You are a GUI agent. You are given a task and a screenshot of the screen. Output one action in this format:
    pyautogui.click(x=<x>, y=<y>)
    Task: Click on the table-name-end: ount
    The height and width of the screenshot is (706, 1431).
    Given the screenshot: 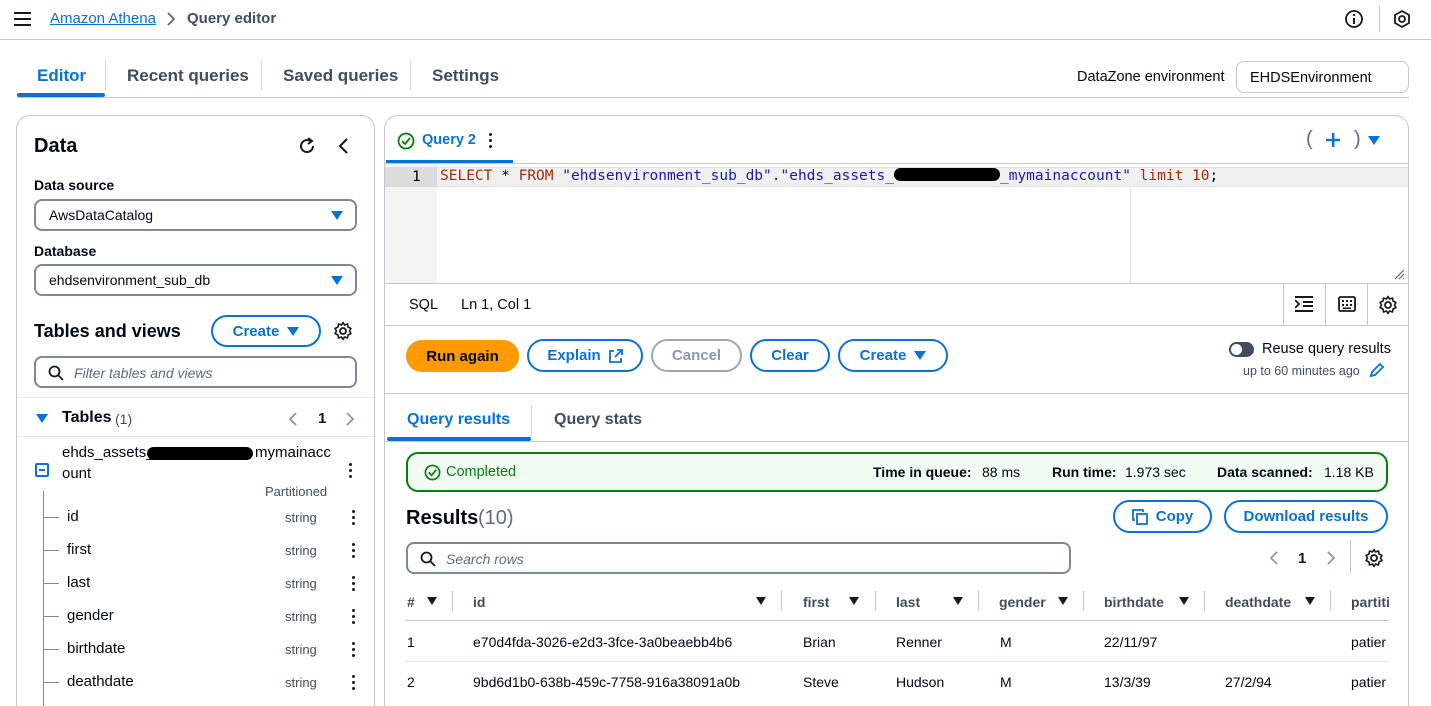 What is the action you would take?
    pyautogui.click(x=77, y=473)
    